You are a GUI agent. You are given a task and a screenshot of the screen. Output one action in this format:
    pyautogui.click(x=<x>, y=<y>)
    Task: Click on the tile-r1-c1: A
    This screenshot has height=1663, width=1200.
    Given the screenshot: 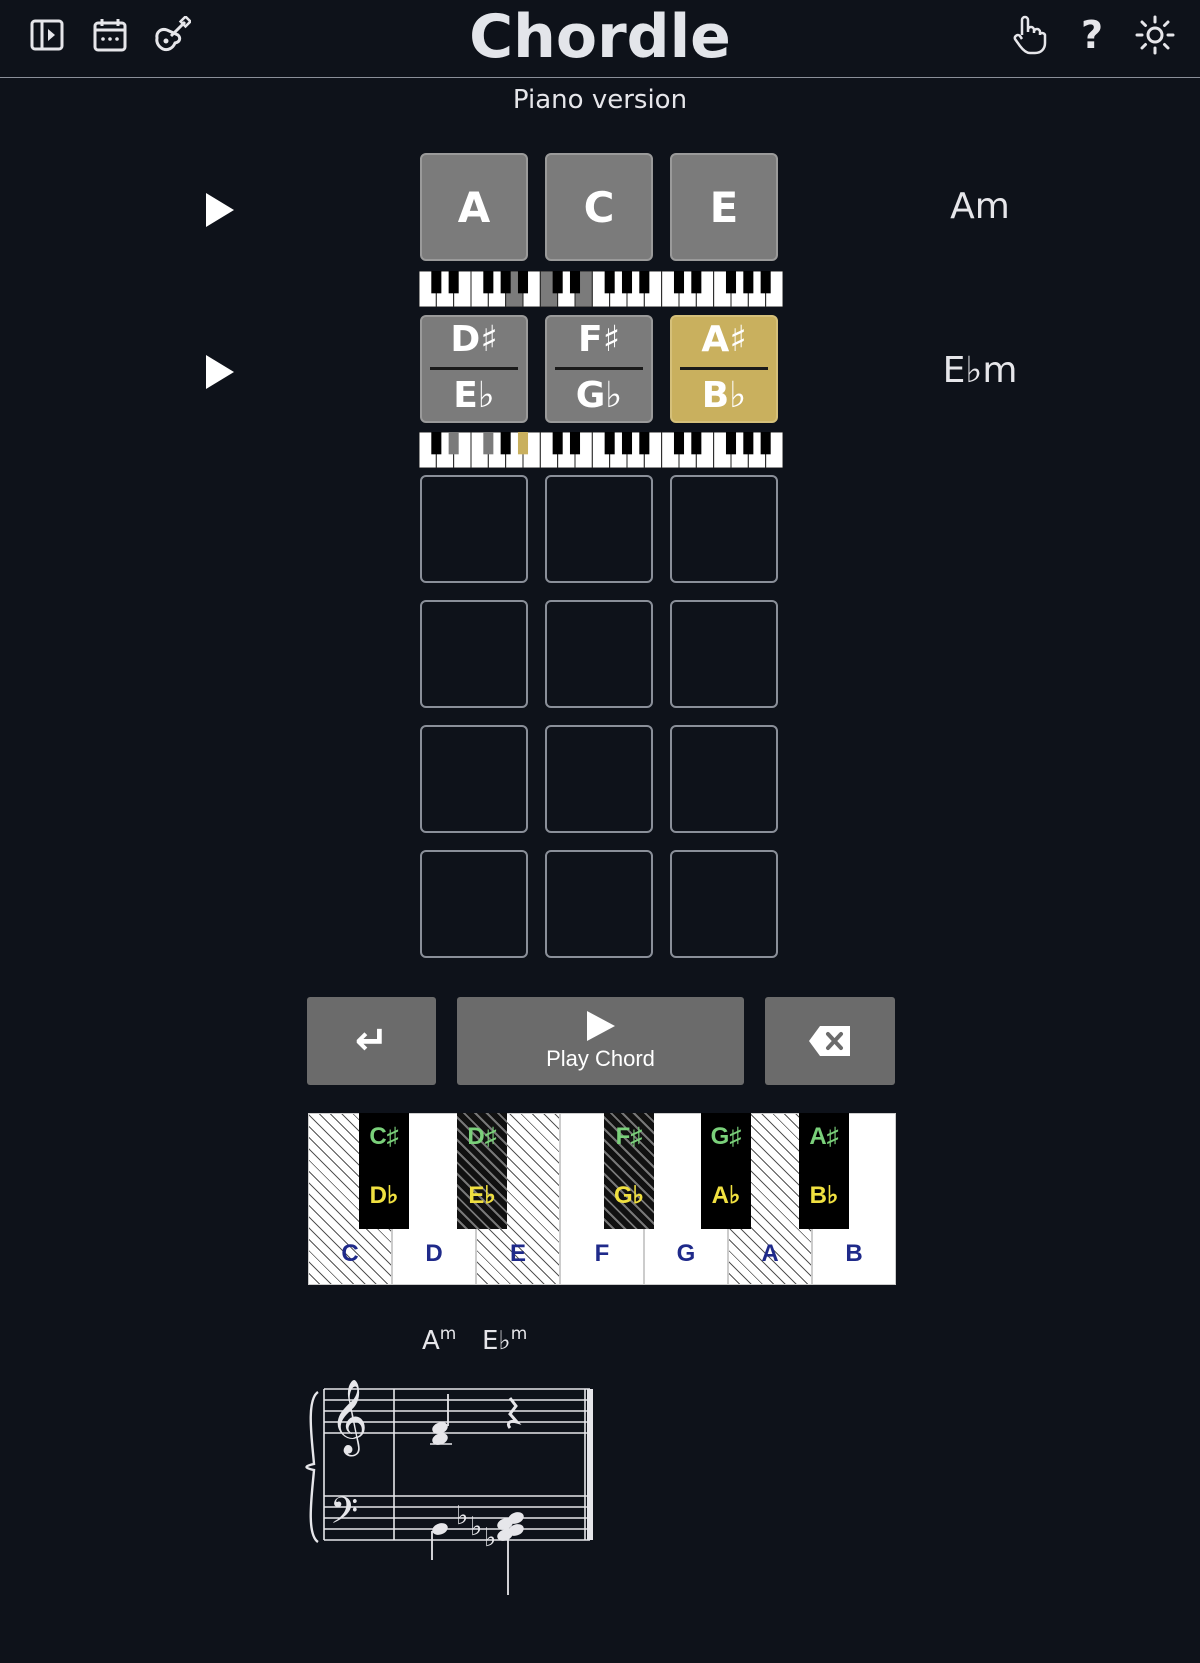 What is the action you would take?
    pyautogui.click(x=474, y=207)
    